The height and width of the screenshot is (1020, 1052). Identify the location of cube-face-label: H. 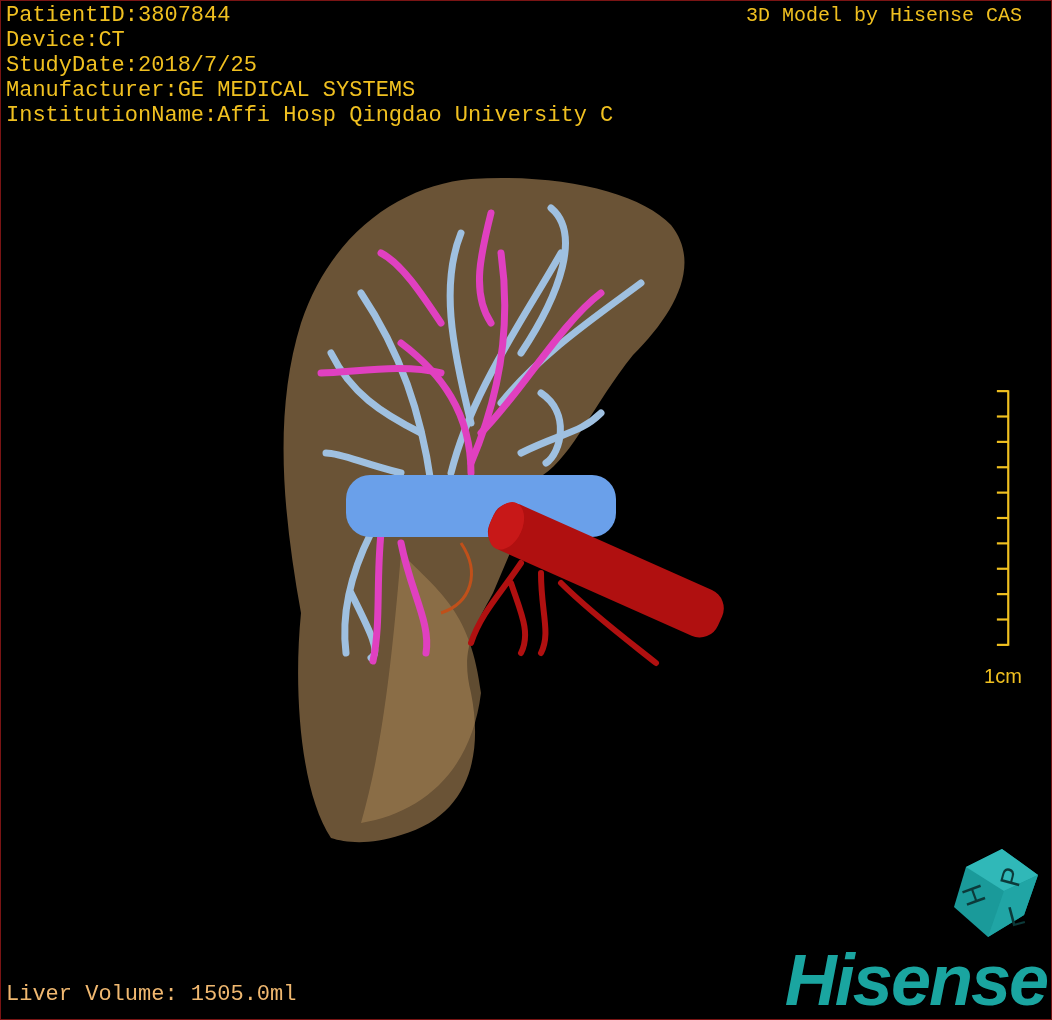
(973, 895).